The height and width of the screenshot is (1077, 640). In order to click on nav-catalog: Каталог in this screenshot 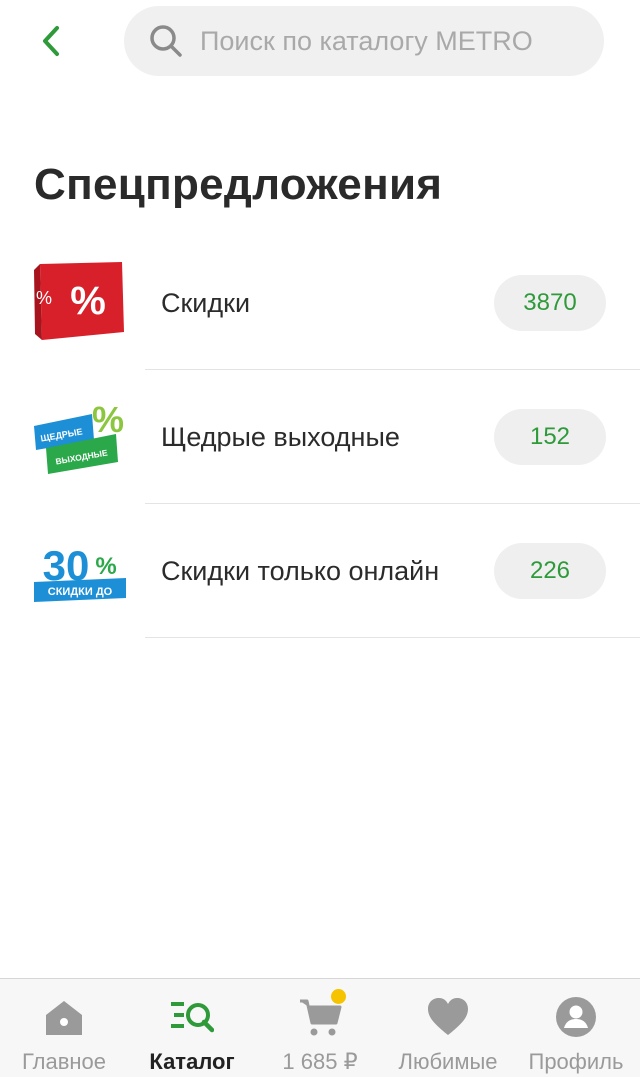, I will do `click(192, 1028)`.